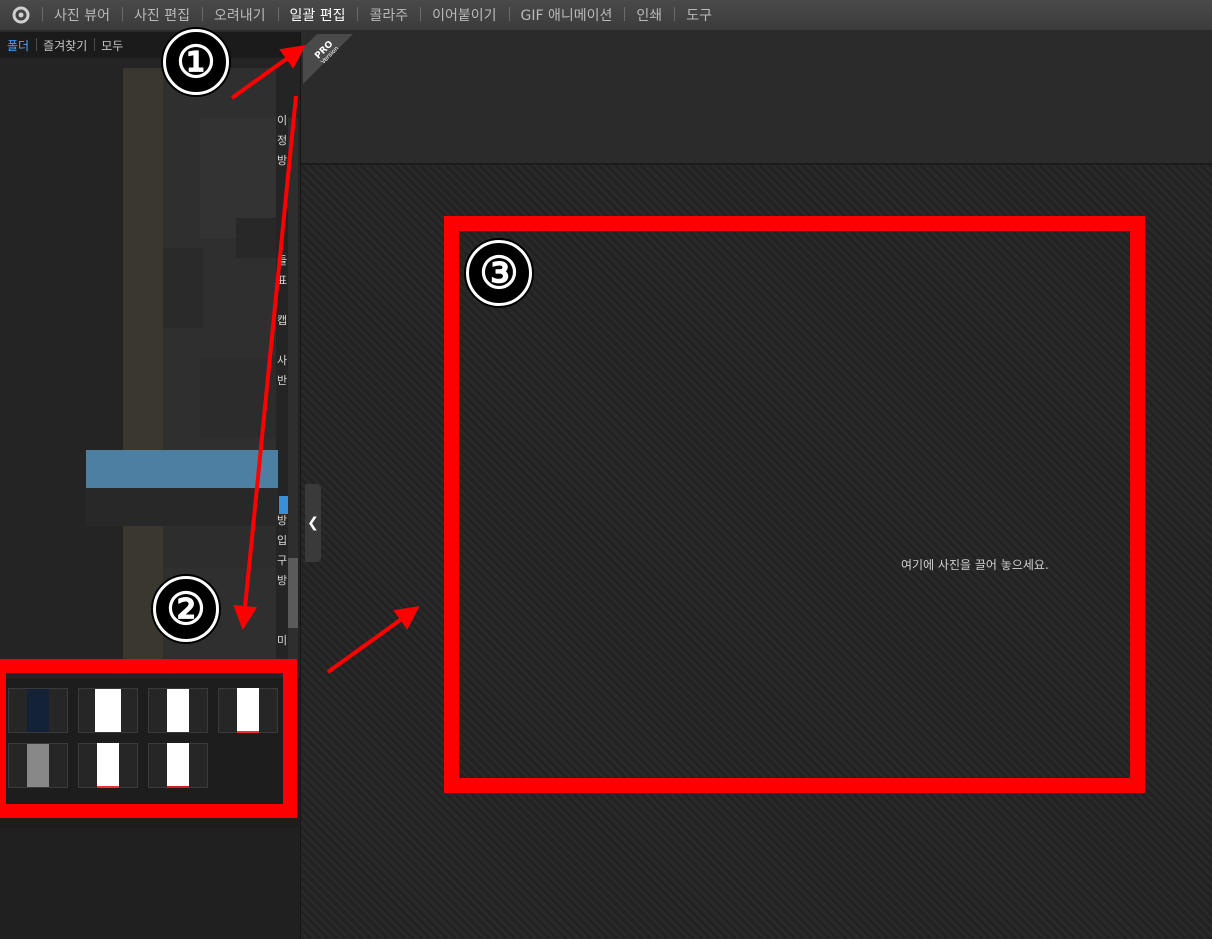  I want to click on tab-favorites: 즐겨찾기, so click(65, 45).